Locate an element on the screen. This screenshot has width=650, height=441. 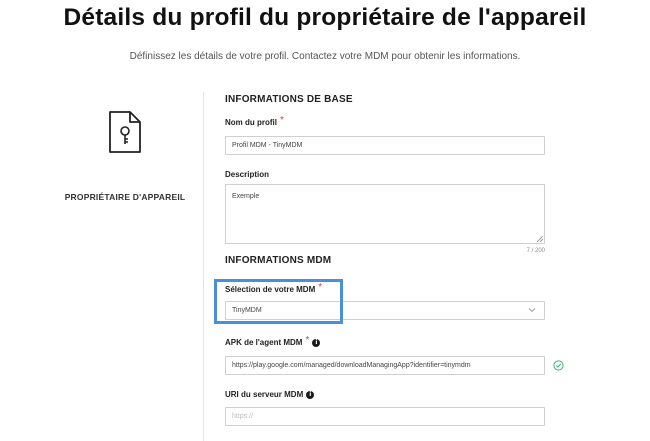
description-text: Exemple is located at coordinates (246, 196).